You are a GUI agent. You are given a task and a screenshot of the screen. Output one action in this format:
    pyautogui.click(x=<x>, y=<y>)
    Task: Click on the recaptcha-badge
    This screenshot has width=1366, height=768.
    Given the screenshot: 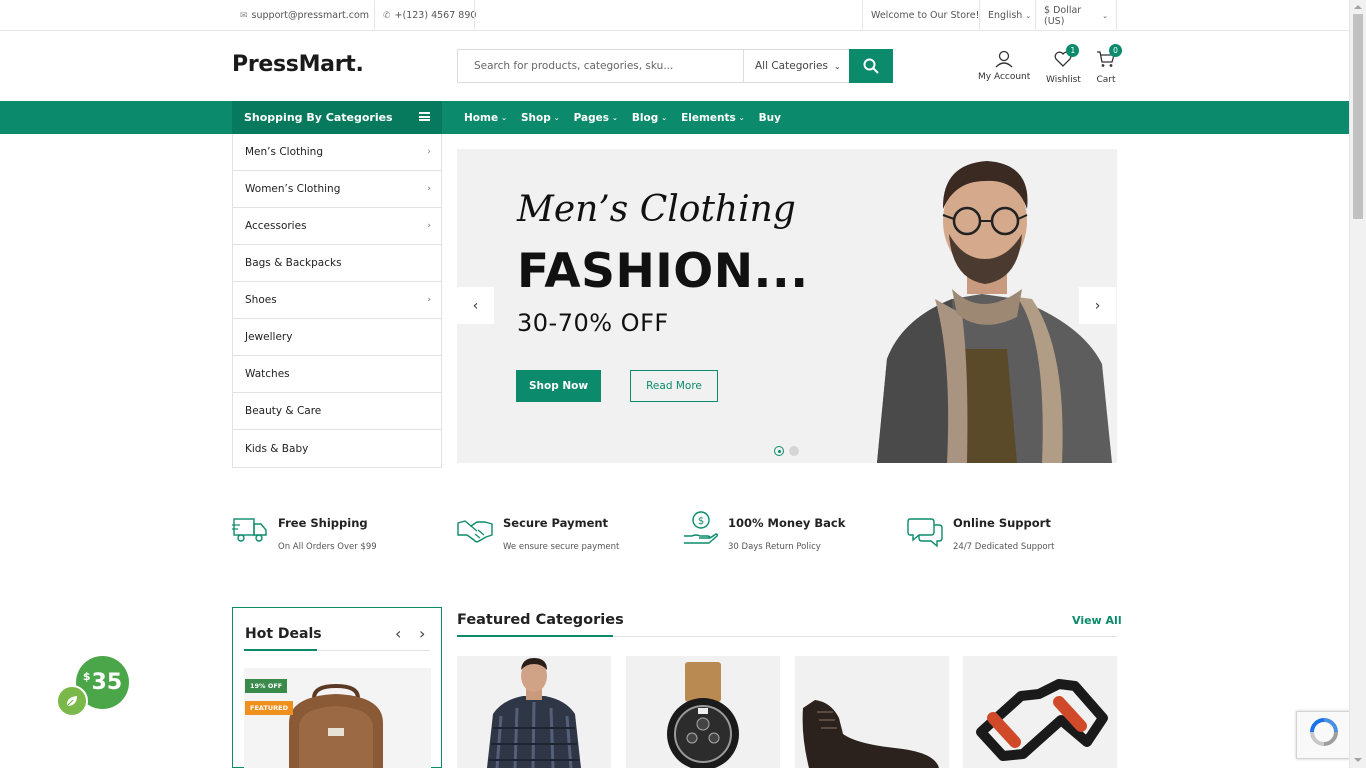 What is the action you would take?
    pyautogui.click(x=1323, y=735)
    